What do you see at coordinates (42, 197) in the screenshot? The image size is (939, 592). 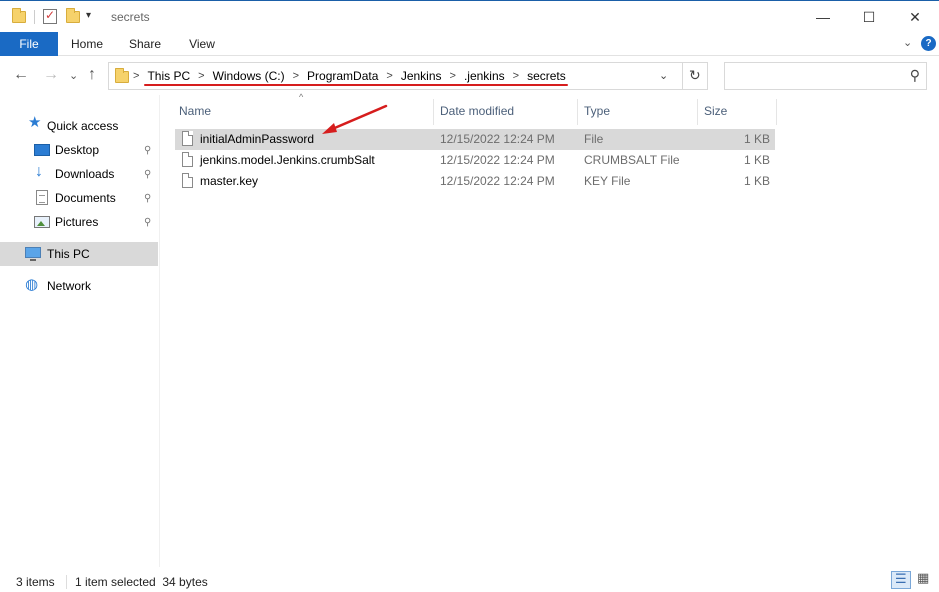 I see `documents-icon` at bounding box center [42, 197].